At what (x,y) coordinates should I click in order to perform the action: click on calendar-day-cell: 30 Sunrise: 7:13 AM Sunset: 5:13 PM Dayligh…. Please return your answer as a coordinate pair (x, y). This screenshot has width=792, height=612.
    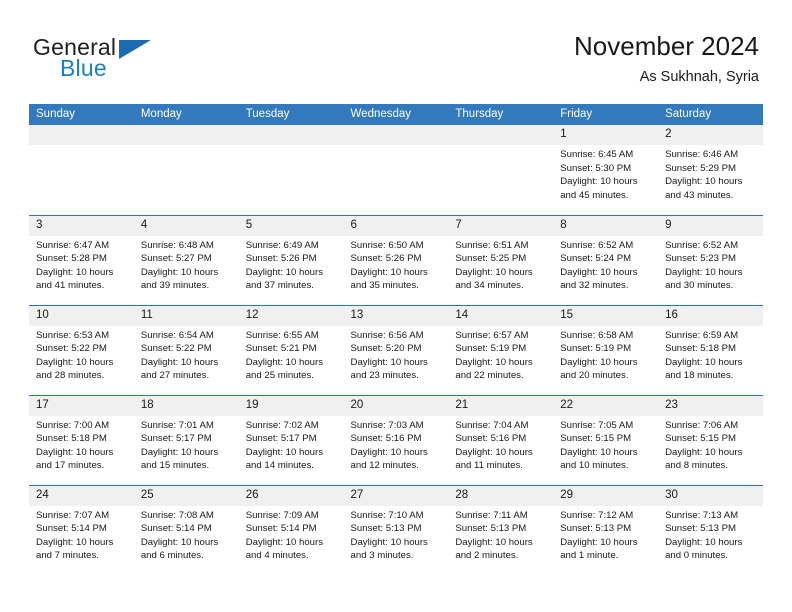
    Looking at the image, I should click on (710, 529).